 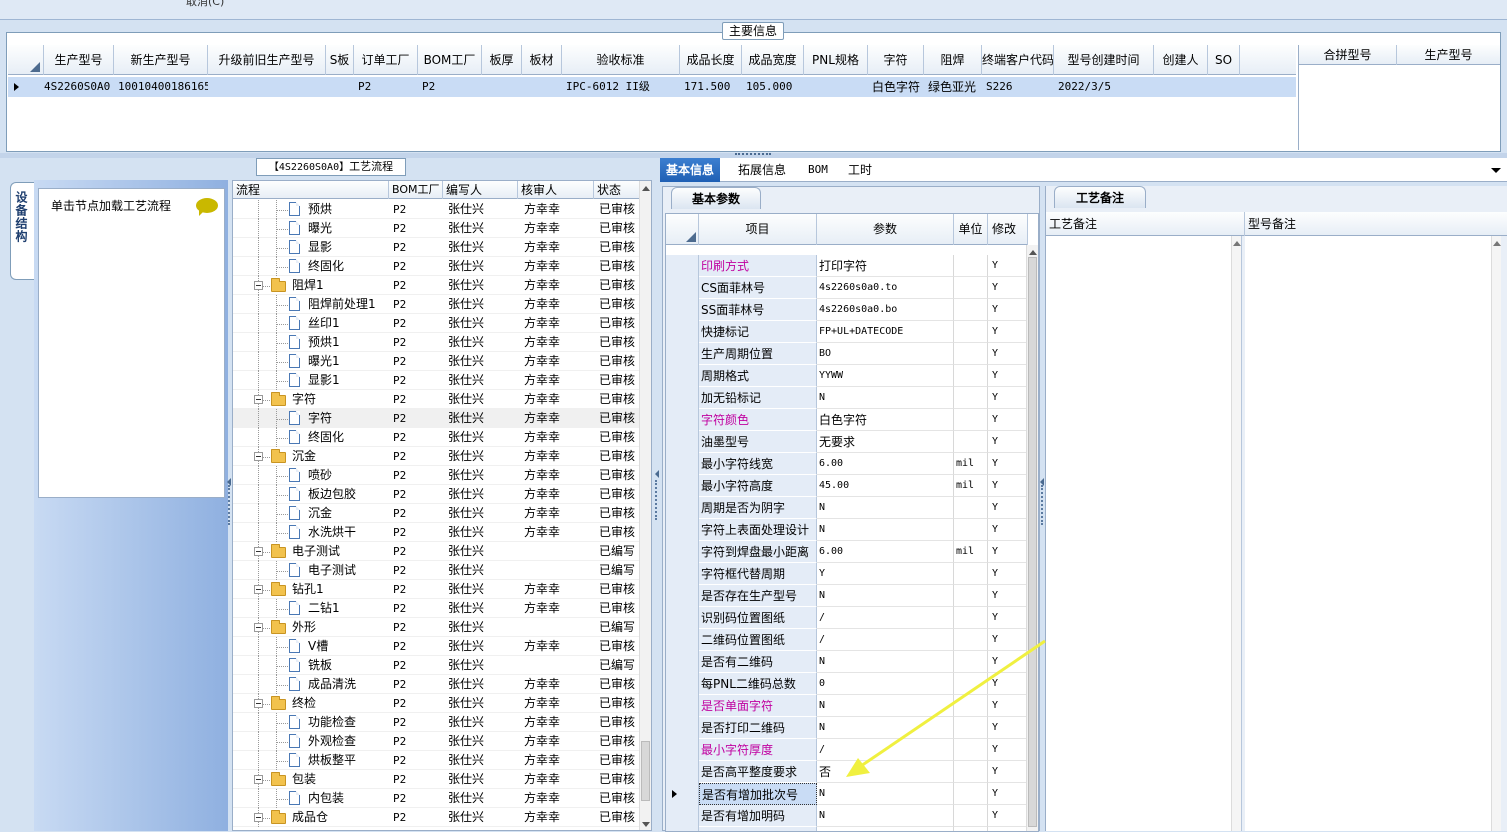 I want to click on tree-row: 预烘 P2 张仕兴 方幸幸 已审核, so click(x=437, y=209).